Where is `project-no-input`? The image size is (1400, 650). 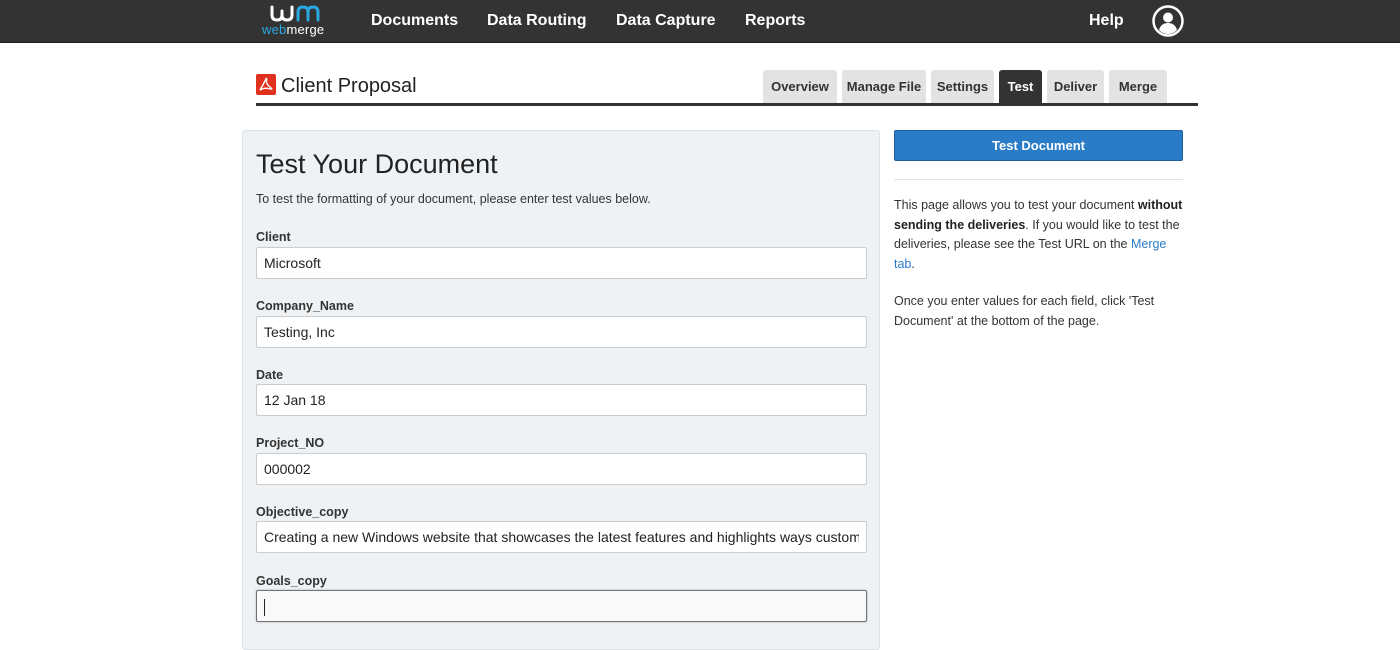
project-no-input is located at coordinates (561, 469).